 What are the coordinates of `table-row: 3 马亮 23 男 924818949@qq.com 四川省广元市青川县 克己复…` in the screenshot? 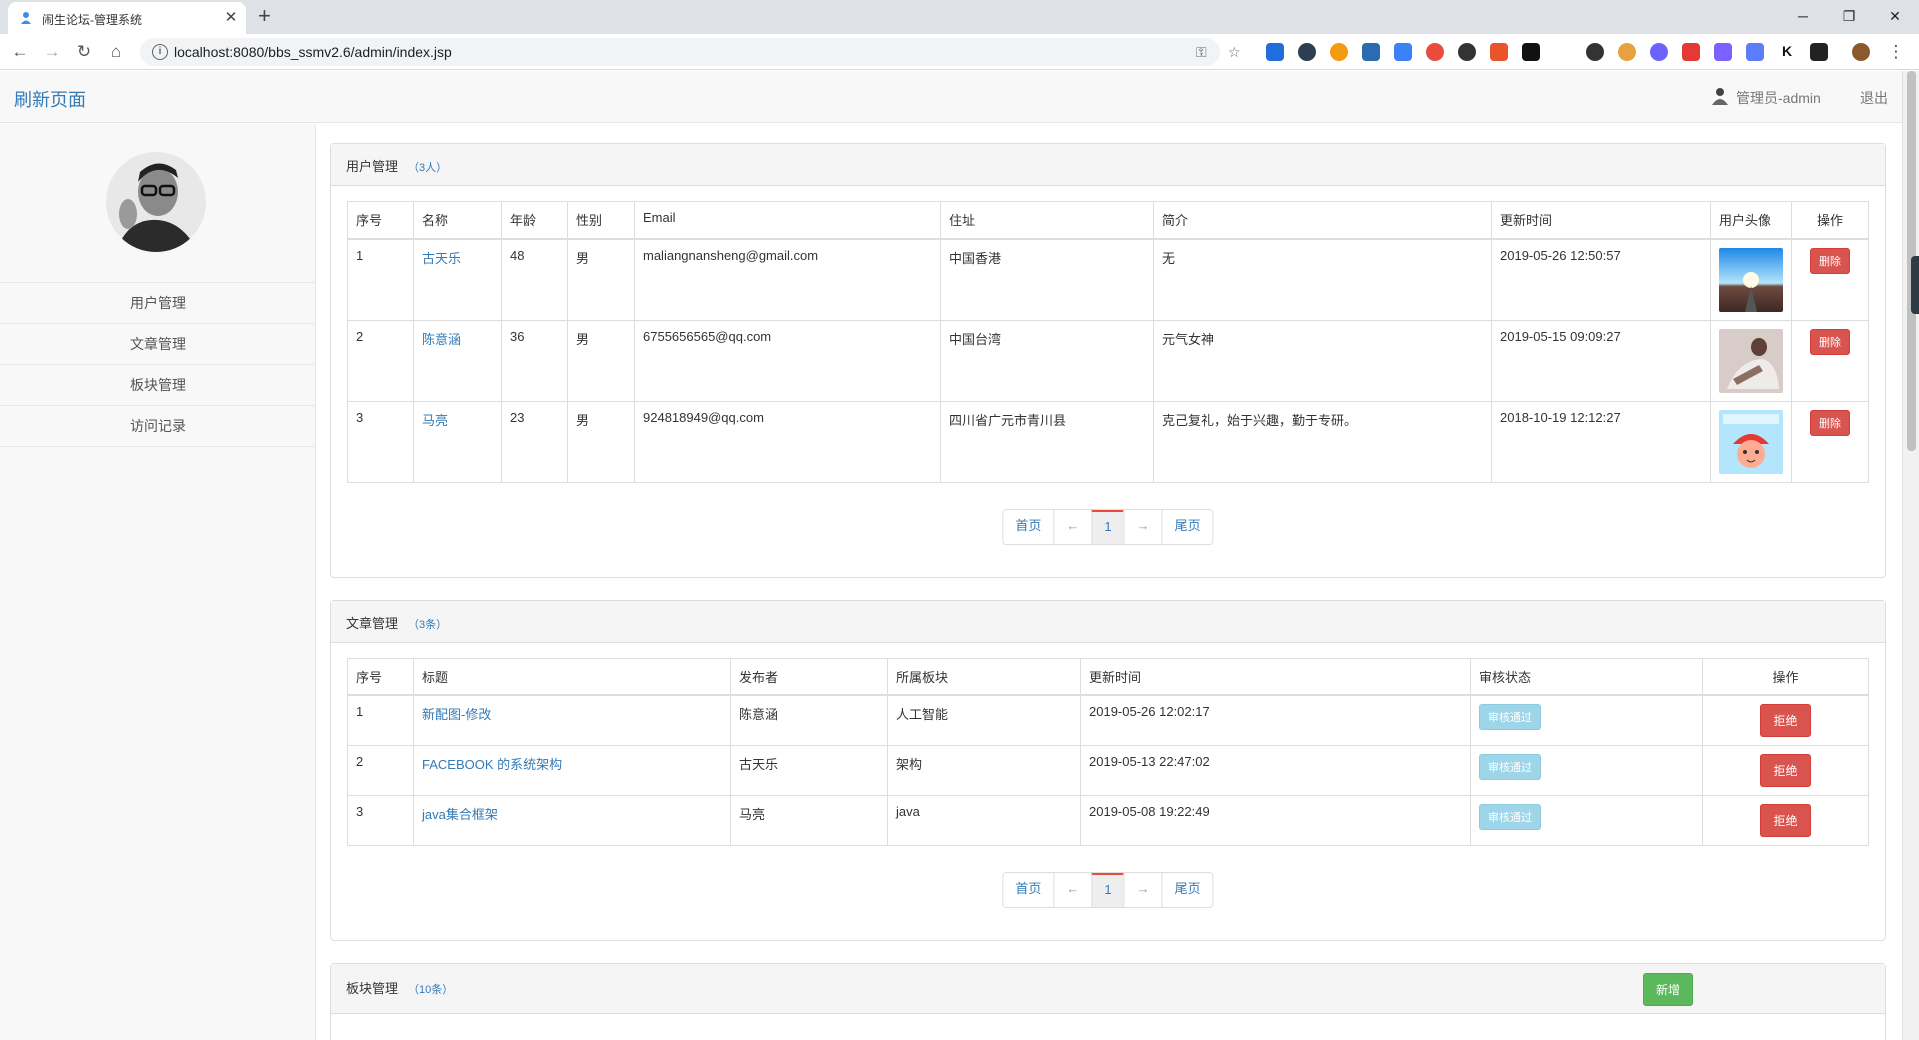 It's located at (1108, 441).